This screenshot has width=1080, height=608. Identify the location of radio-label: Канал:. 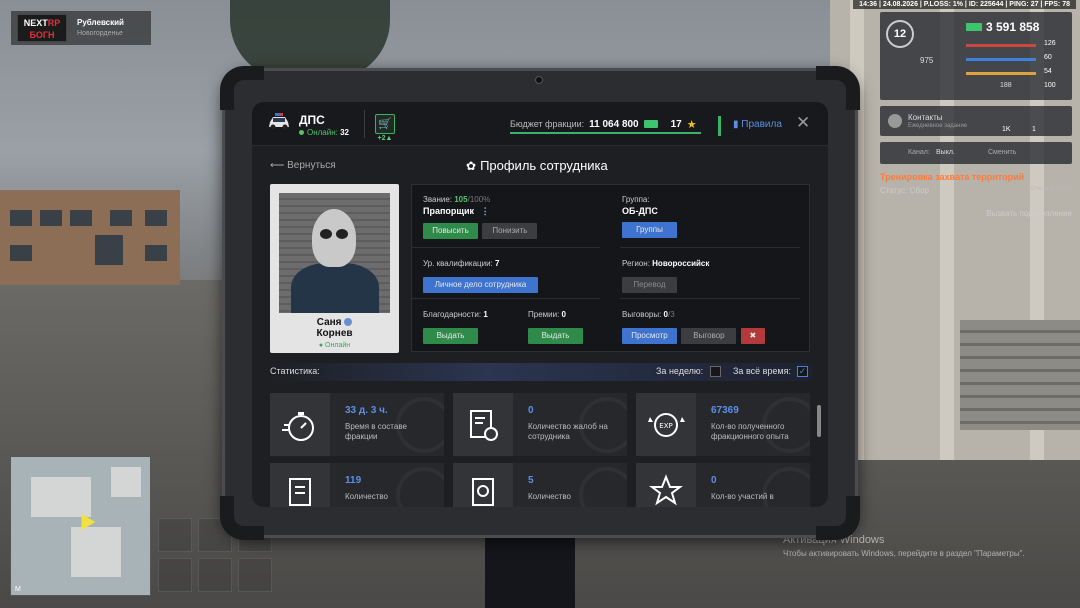
(919, 152).